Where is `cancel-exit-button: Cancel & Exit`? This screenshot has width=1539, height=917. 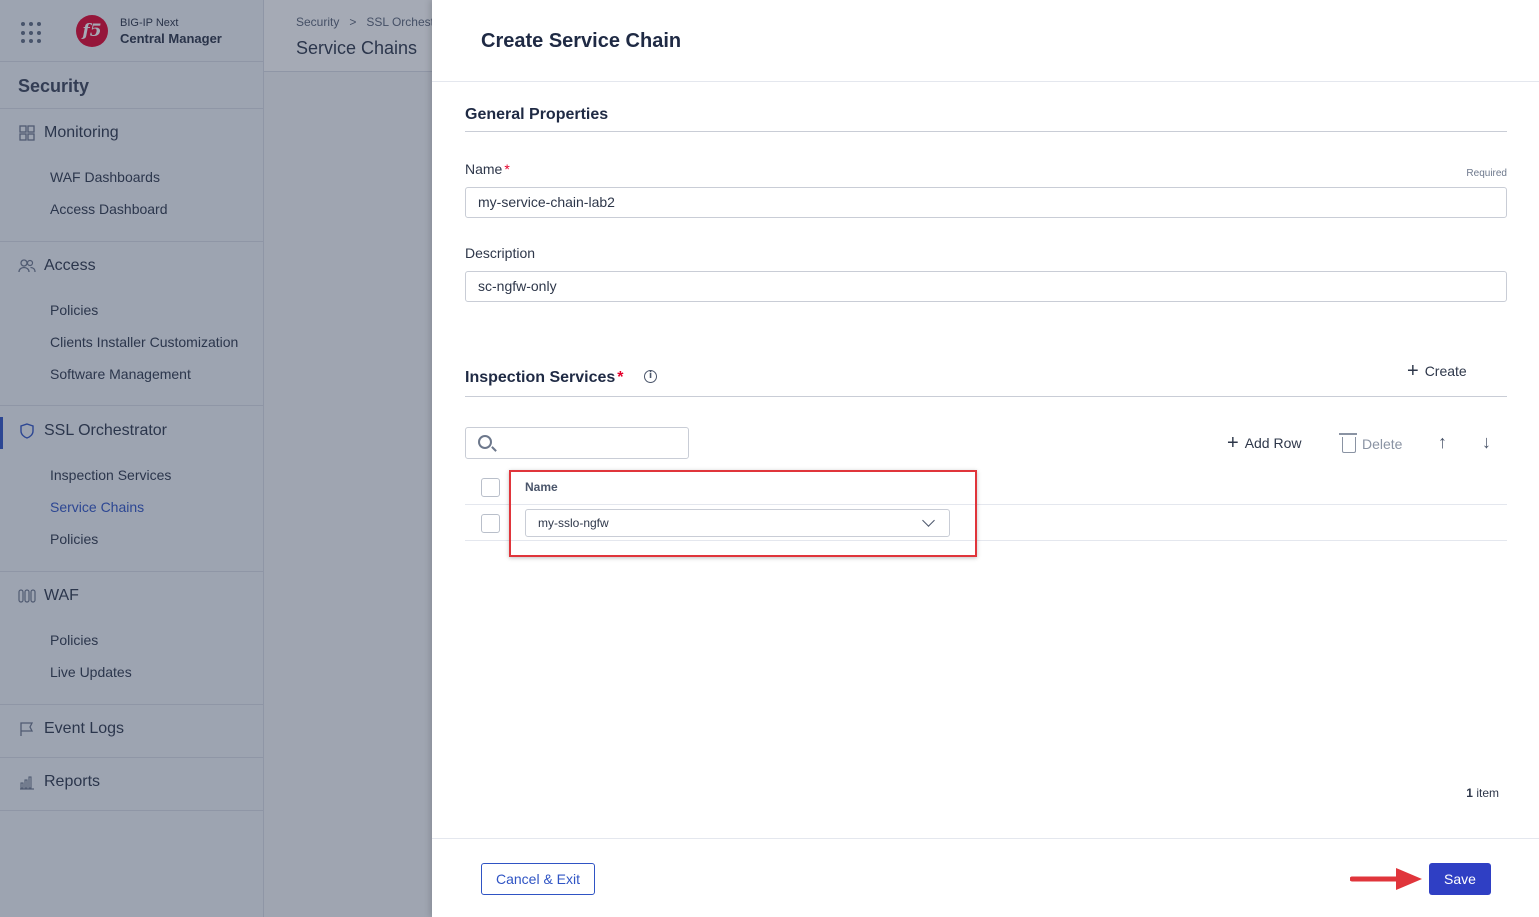 cancel-exit-button: Cancel & Exit is located at coordinates (538, 879).